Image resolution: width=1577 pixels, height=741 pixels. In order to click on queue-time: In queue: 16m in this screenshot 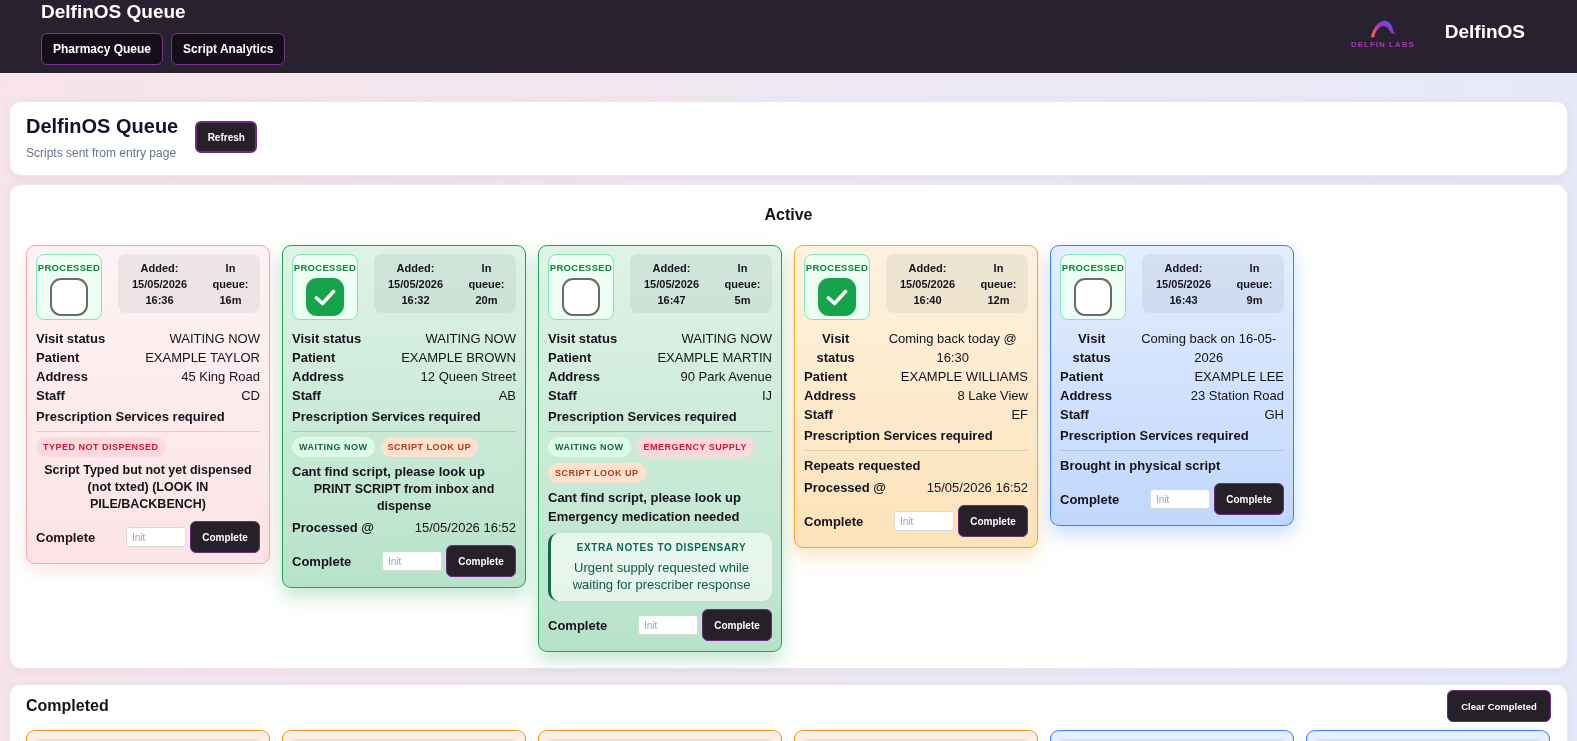, I will do `click(230, 284)`.